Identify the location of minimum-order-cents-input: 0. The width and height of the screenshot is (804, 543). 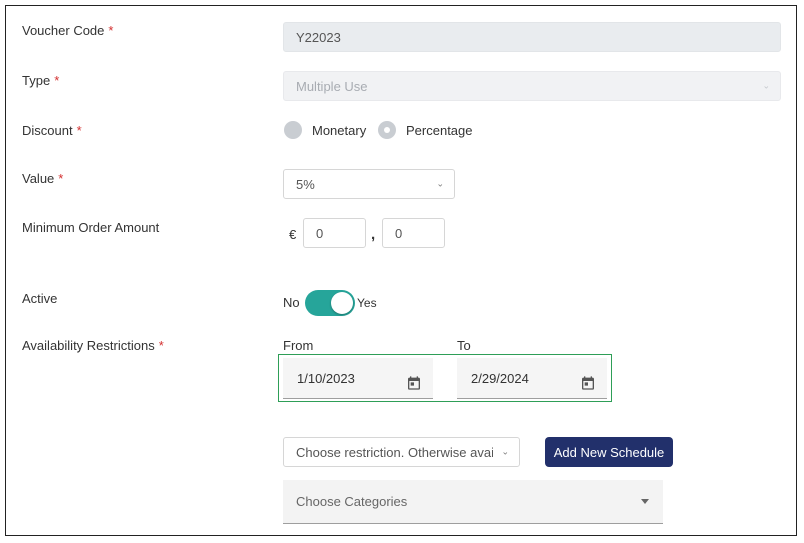
(413, 233).